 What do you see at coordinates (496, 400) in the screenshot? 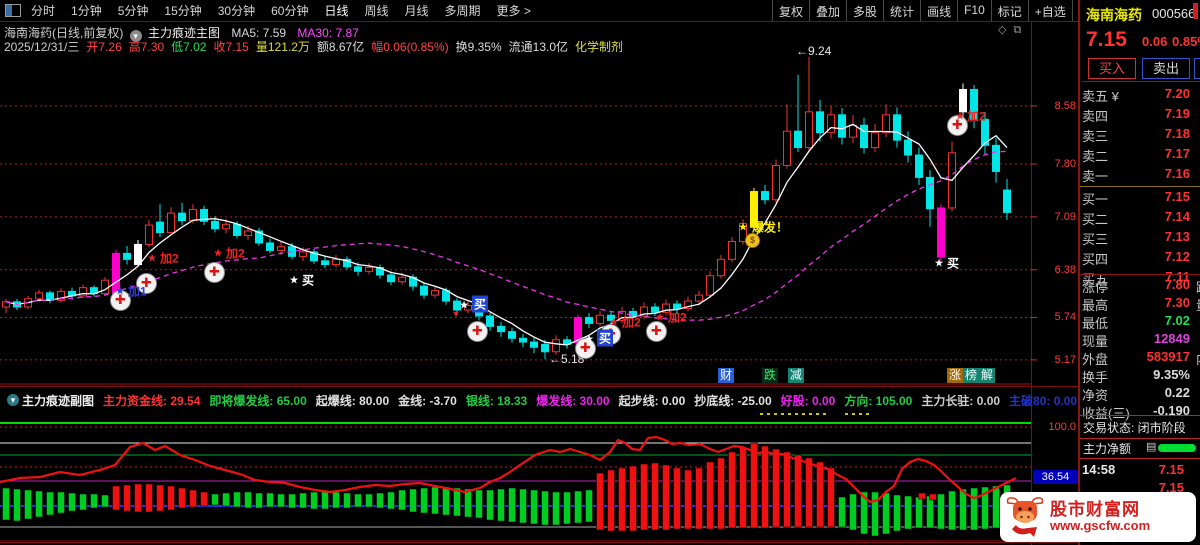
I see `sub-indicator-value-4: 银线: 18.33` at bounding box center [496, 400].